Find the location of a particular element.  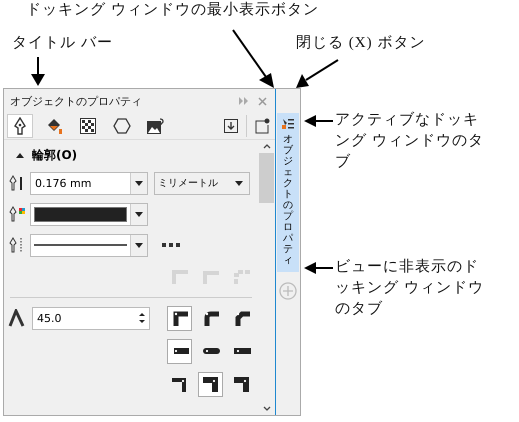

line-style-picker is located at coordinates (89, 245).